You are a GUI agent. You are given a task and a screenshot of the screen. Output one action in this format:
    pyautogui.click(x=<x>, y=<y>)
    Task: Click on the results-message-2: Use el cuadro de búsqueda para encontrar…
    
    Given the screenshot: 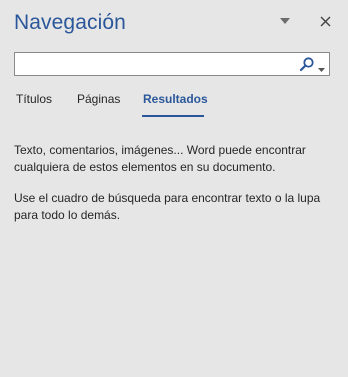 What is the action you would take?
    pyautogui.click(x=167, y=206)
    